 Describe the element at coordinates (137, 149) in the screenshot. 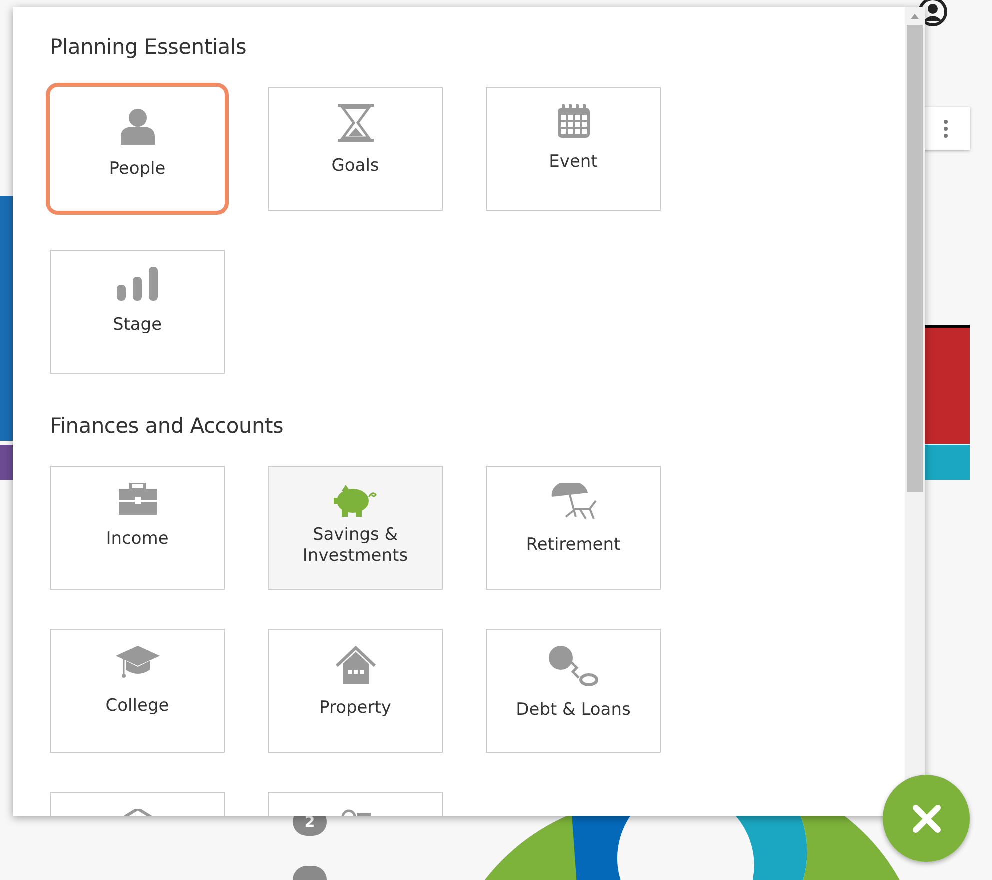

I see `category-tile: People` at that location.